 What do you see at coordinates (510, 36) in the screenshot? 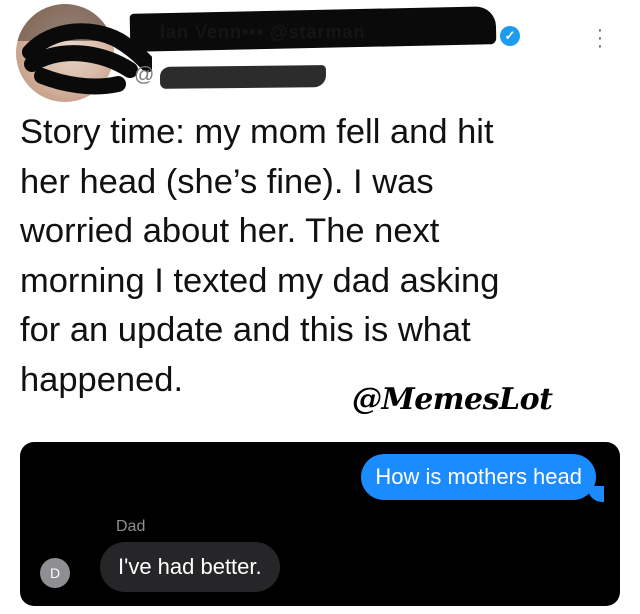
I see `verified-badge-icon: ✓` at bounding box center [510, 36].